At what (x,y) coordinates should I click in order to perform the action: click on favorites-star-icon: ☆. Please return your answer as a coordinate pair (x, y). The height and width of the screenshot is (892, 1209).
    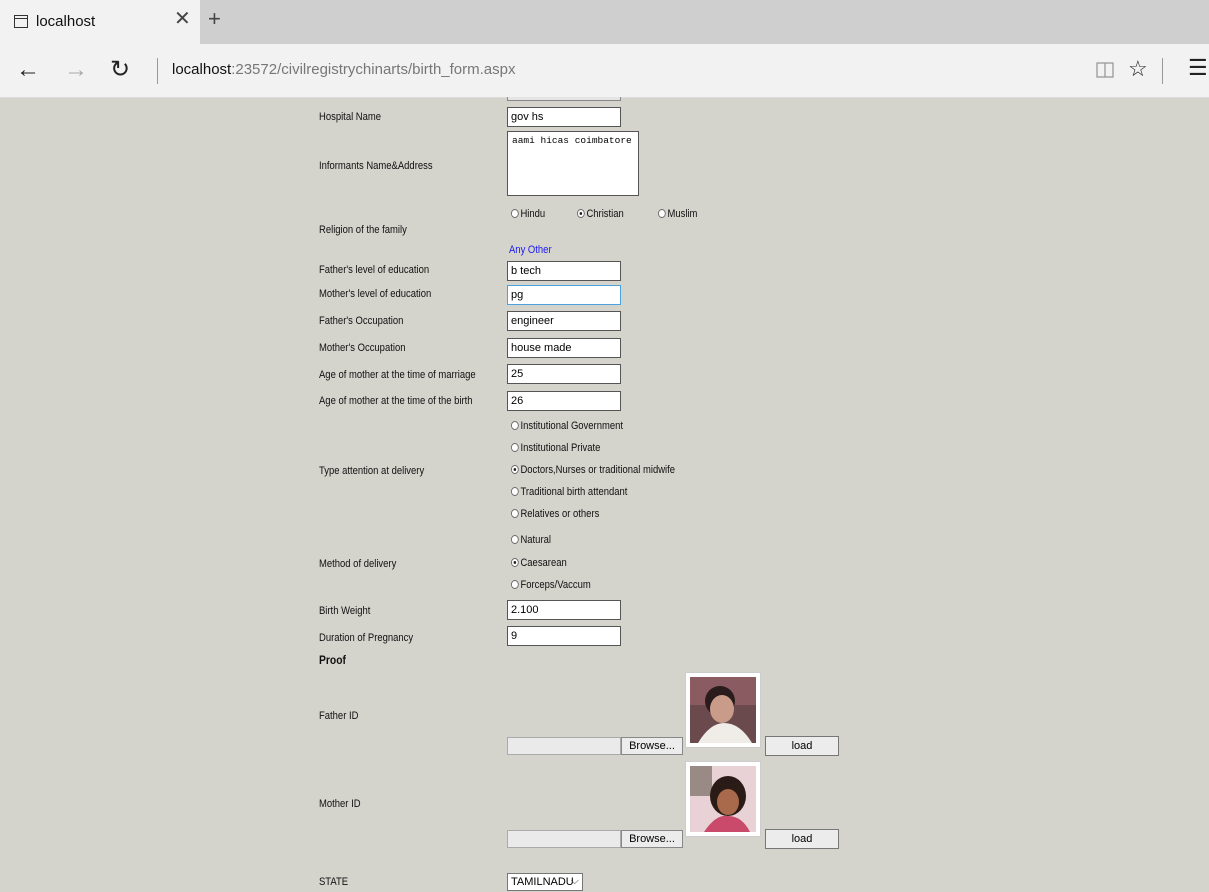
    Looking at the image, I should click on (1138, 69).